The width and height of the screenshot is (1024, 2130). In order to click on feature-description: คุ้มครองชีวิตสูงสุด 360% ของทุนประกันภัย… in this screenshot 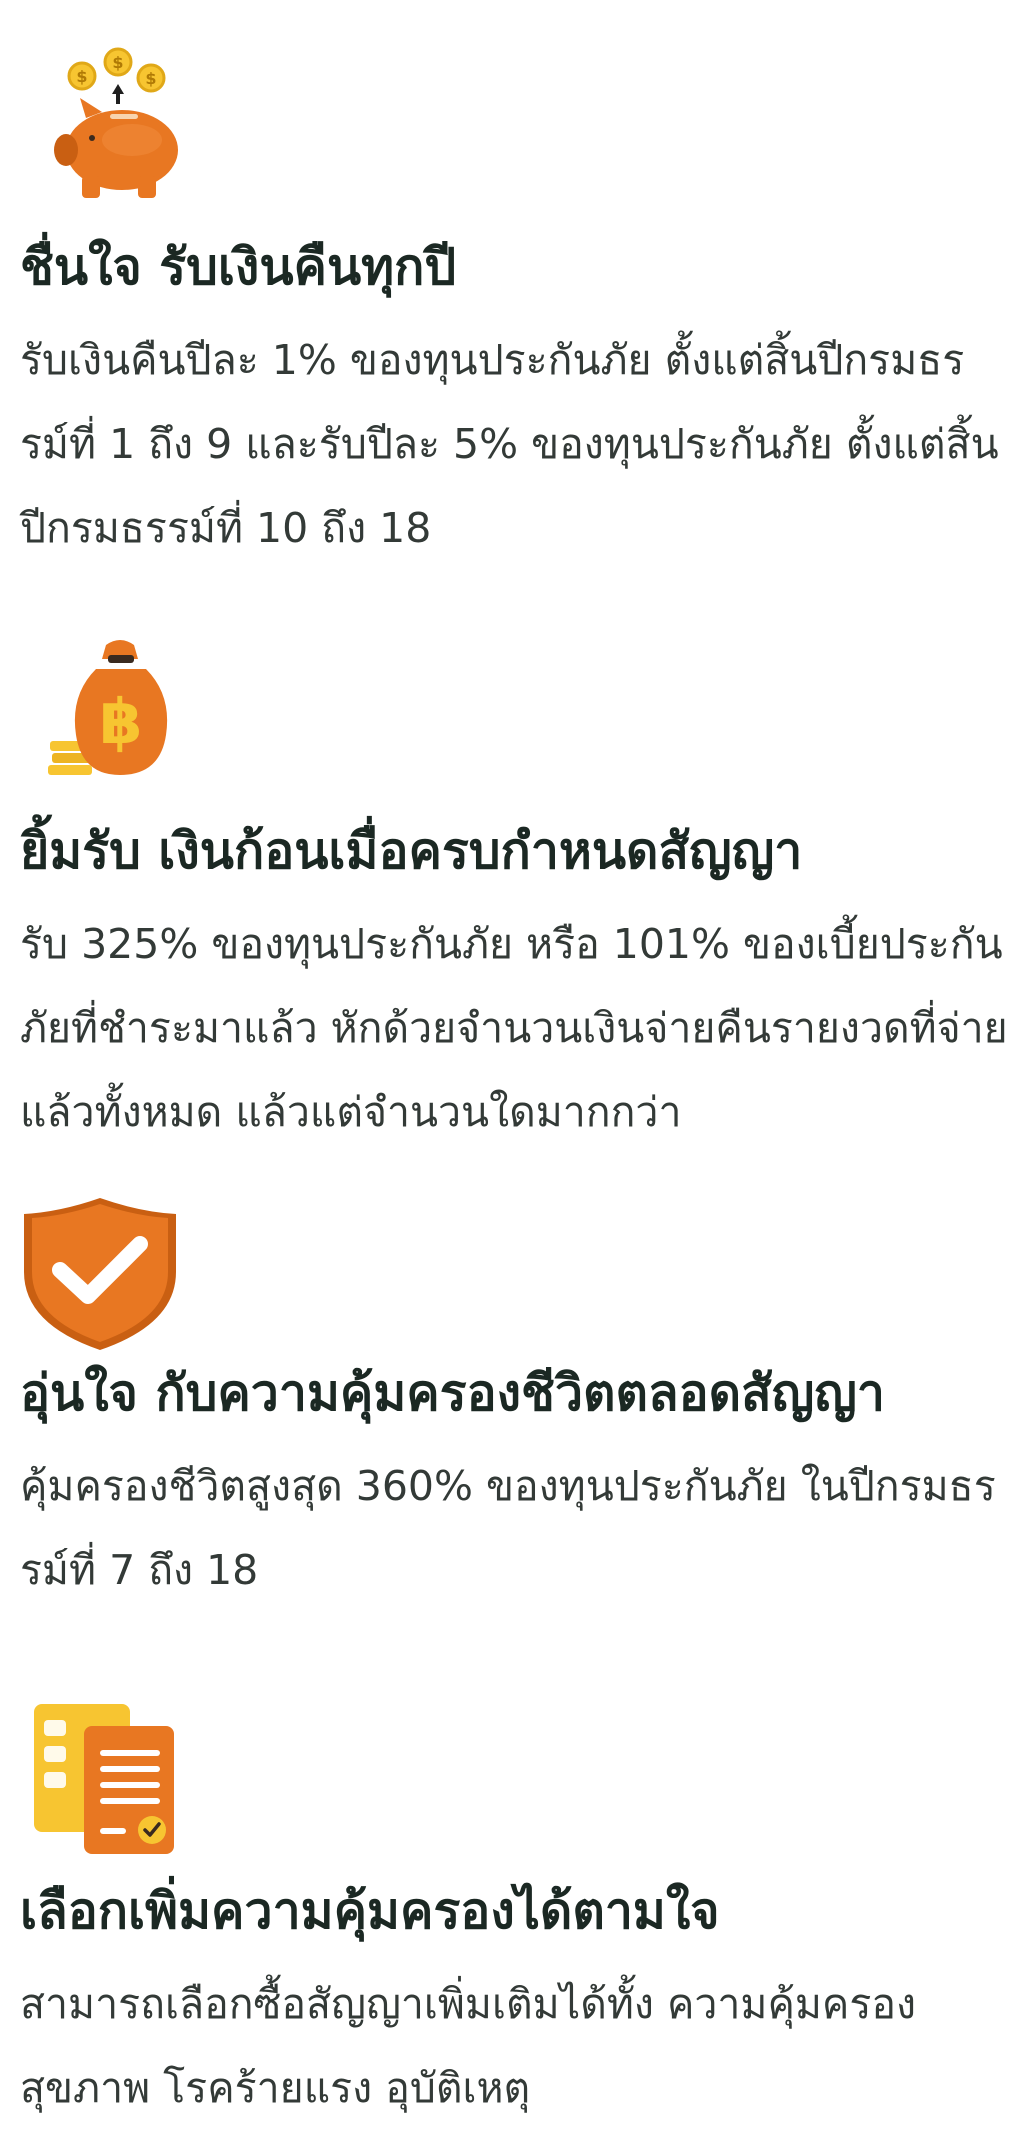, I will do `click(508, 1528)`.